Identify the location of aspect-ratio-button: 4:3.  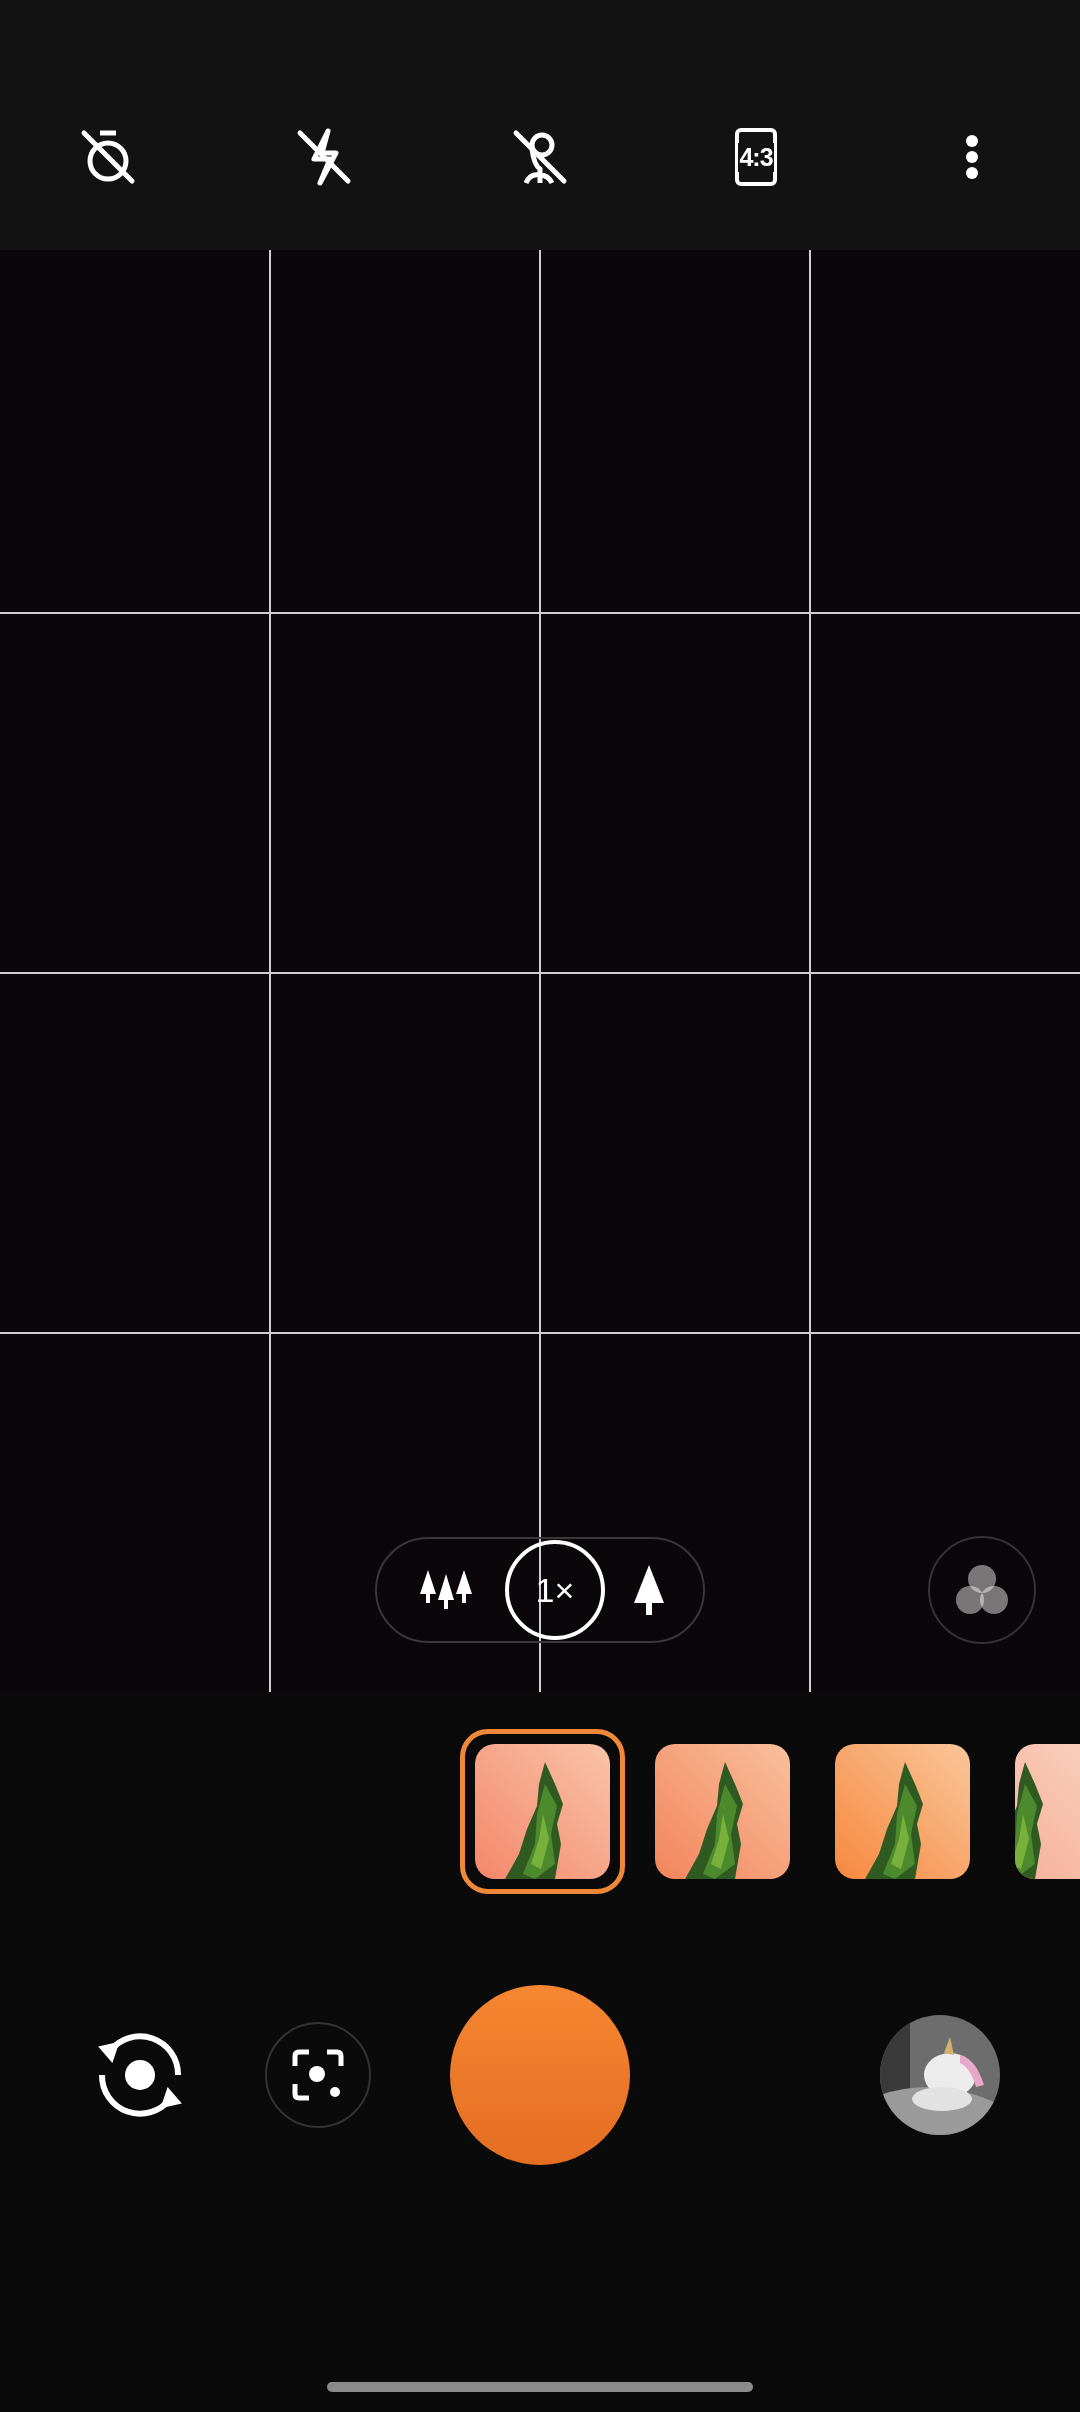
(756, 157).